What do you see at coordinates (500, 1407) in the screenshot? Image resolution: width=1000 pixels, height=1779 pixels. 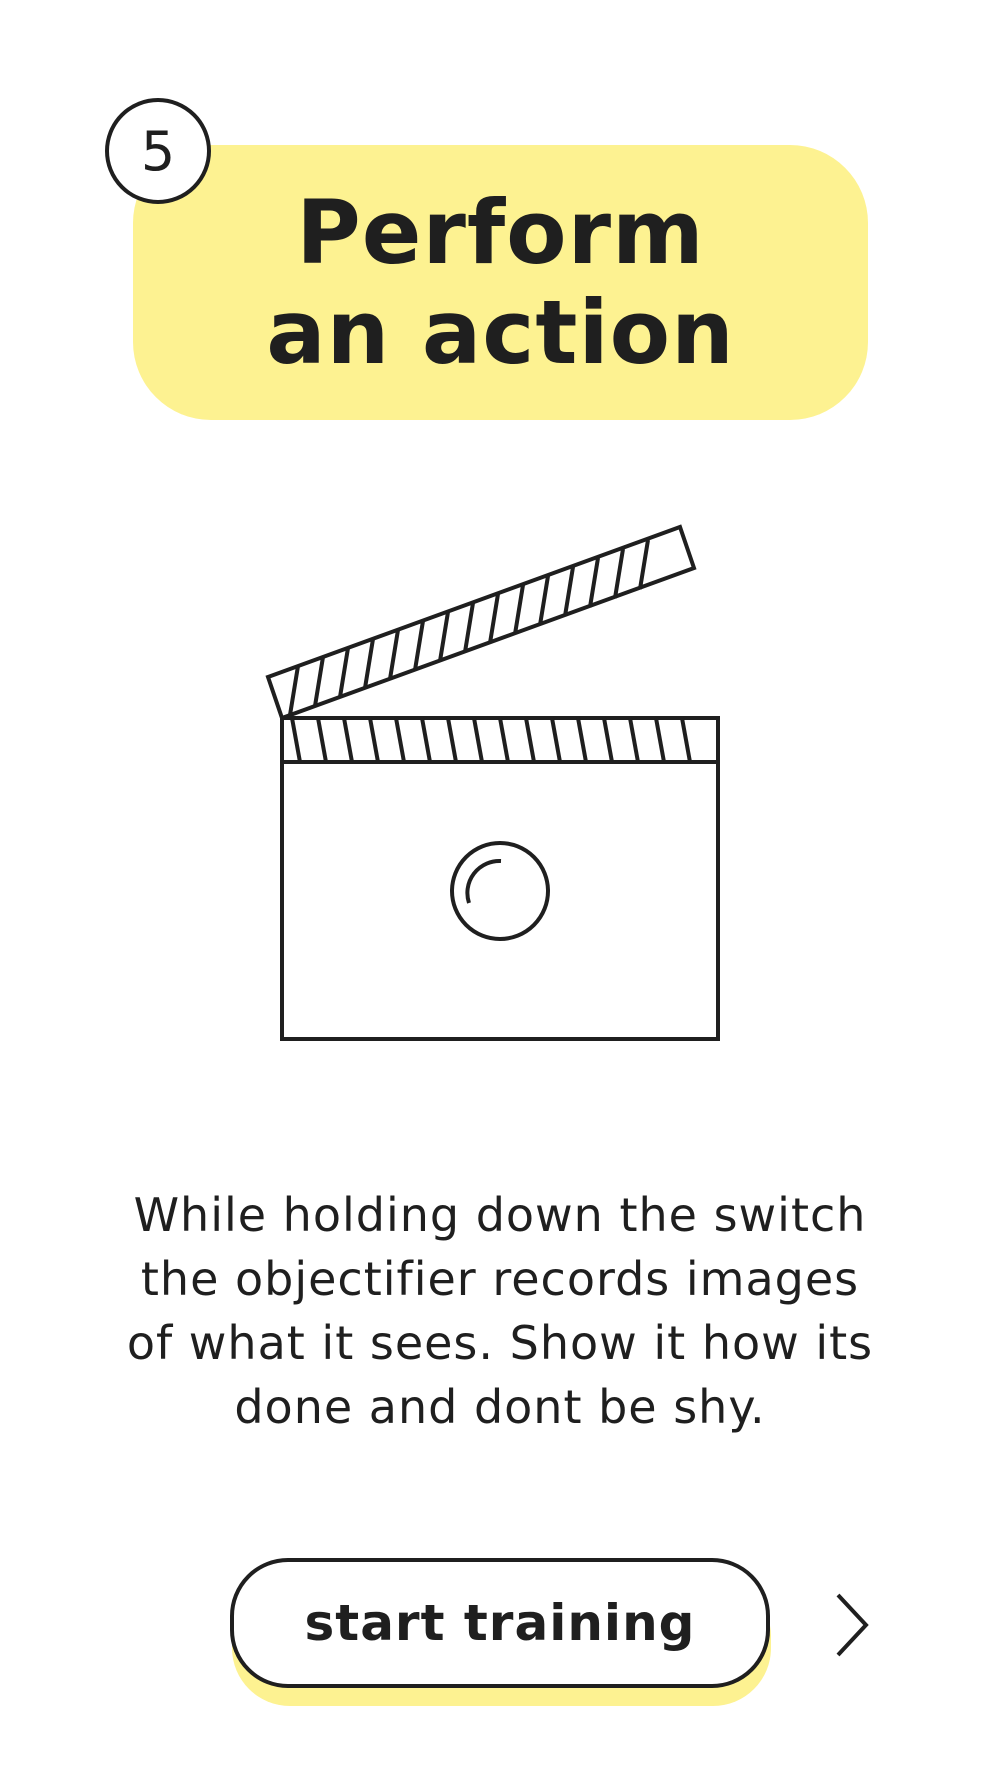 I see `description-line-4: done and dont be shy.` at bounding box center [500, 1407].